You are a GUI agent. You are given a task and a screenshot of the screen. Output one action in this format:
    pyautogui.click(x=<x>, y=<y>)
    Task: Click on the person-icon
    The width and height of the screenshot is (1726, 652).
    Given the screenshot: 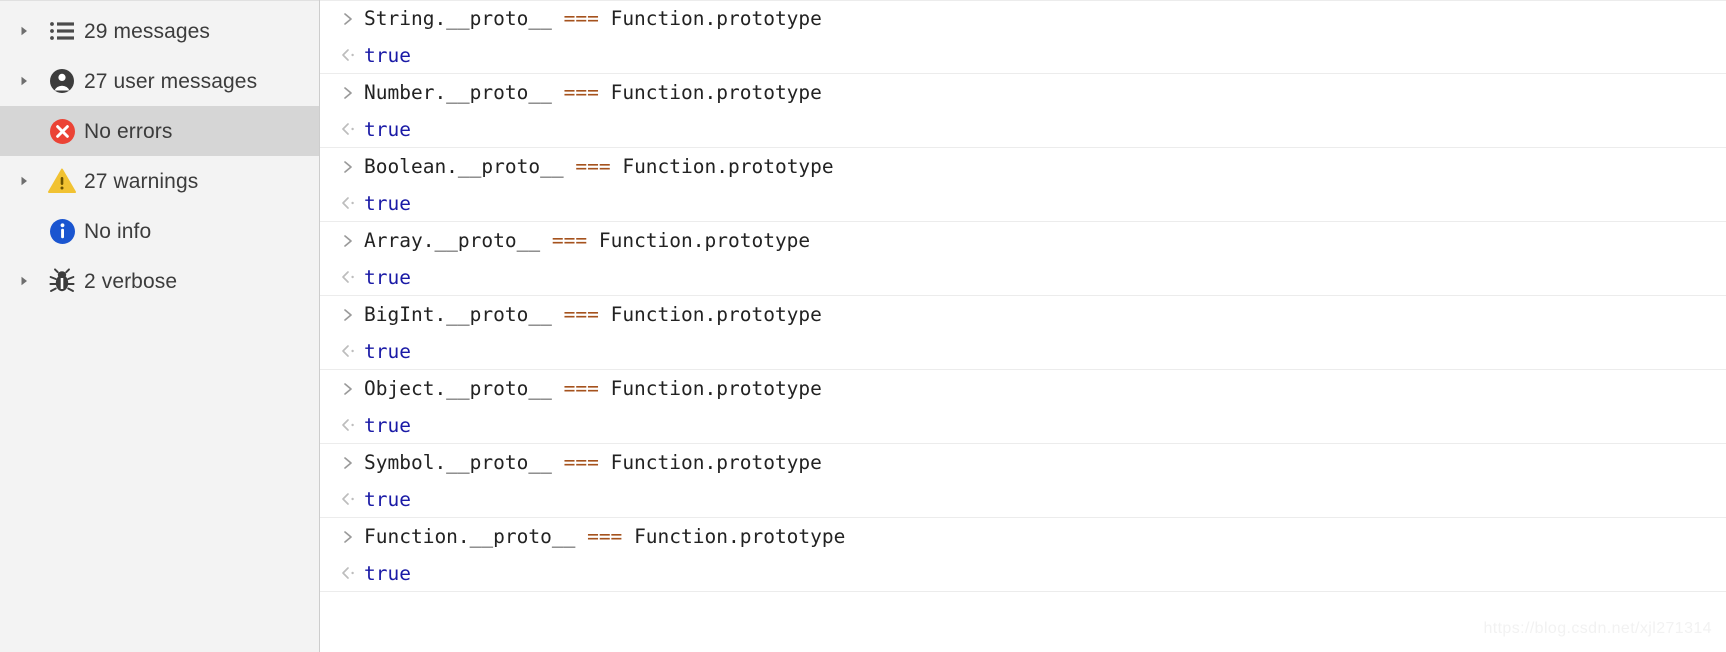 What is the action you would take?
    pyautogui.click(x=62, y=81)
    